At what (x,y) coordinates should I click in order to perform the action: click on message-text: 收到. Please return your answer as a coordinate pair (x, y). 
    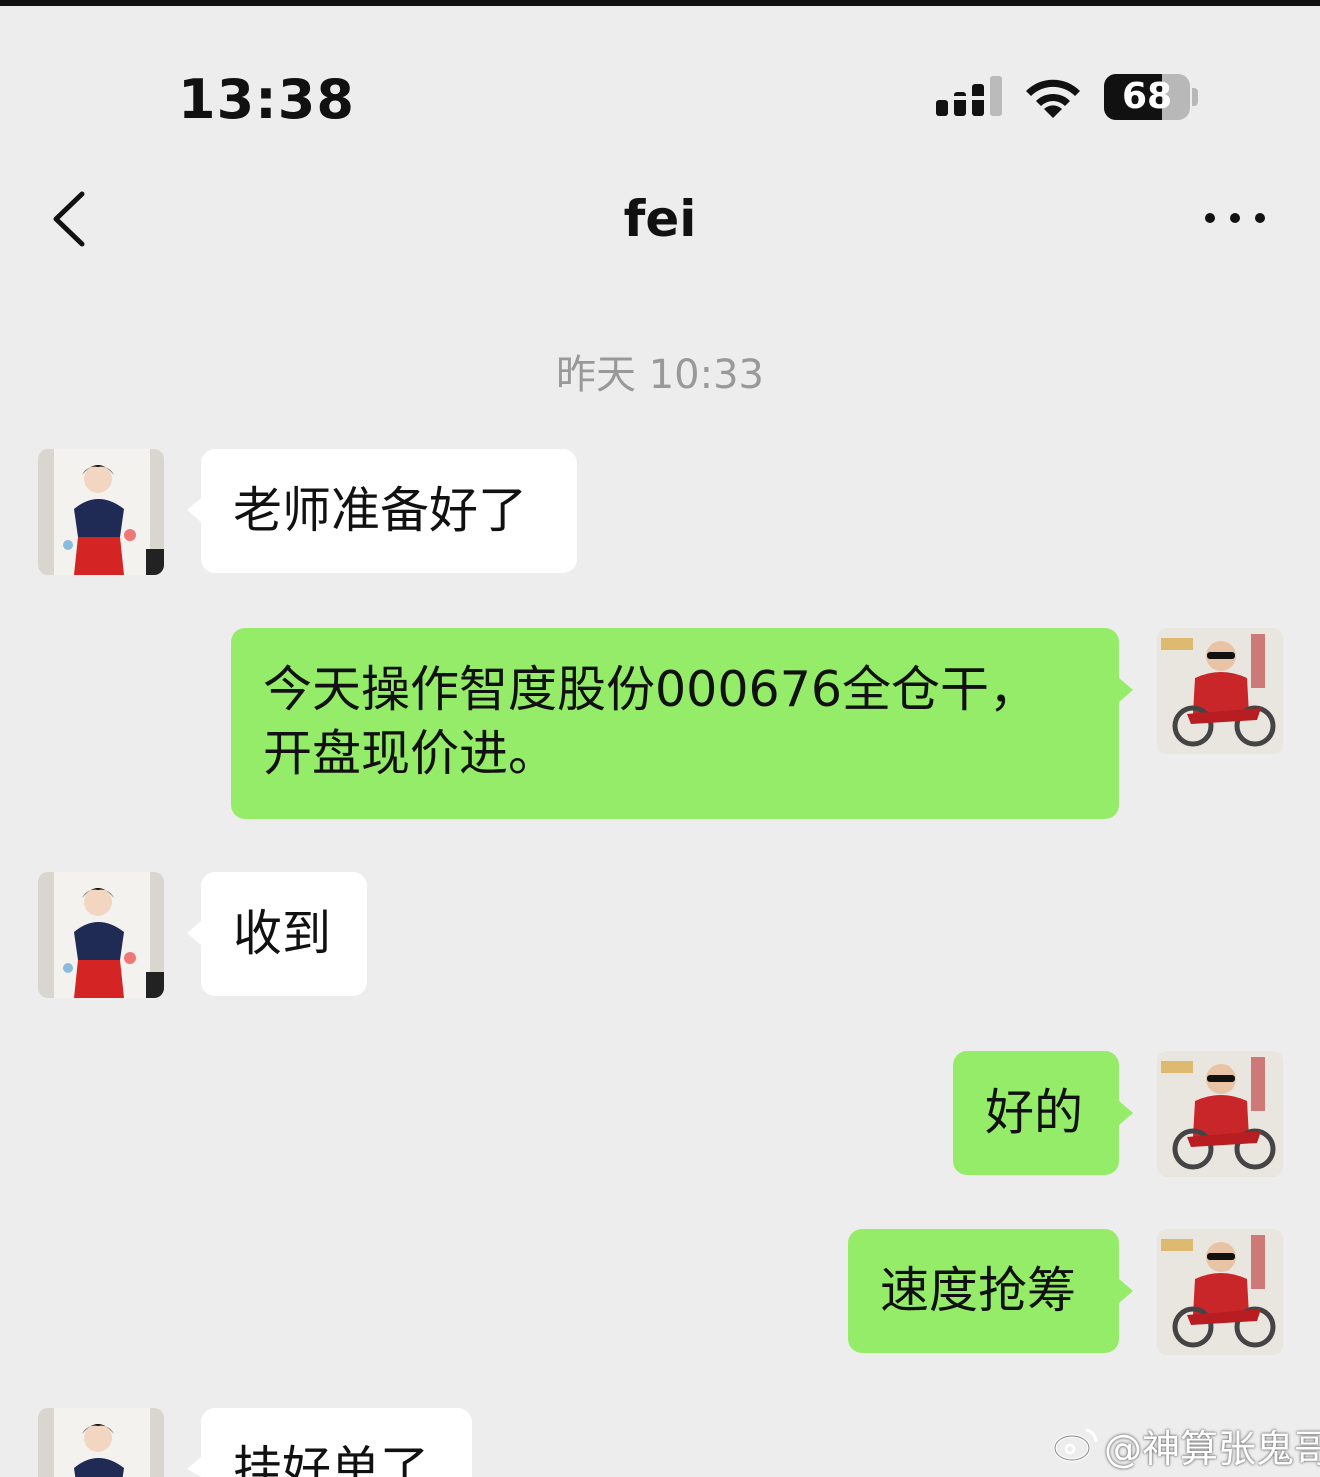
    Looking at the image, I should click on (282, 933).